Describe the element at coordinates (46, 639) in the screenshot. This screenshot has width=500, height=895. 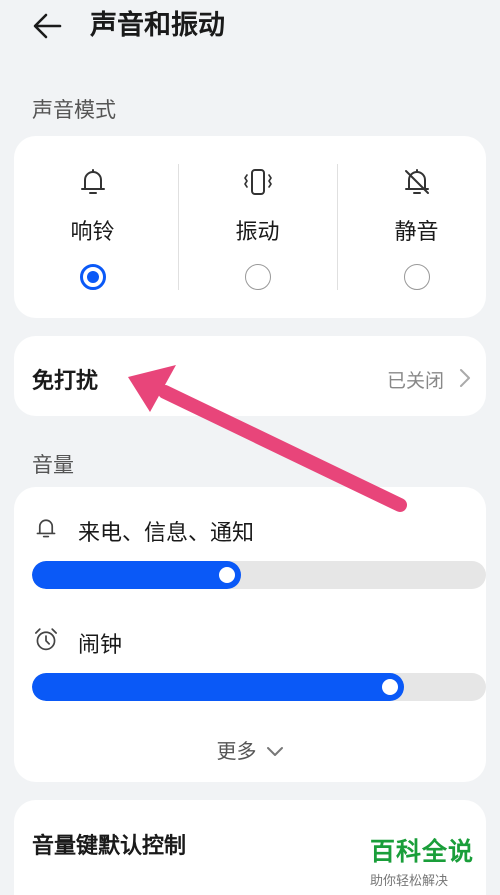
I see `alarm-clock-icon` at that location.